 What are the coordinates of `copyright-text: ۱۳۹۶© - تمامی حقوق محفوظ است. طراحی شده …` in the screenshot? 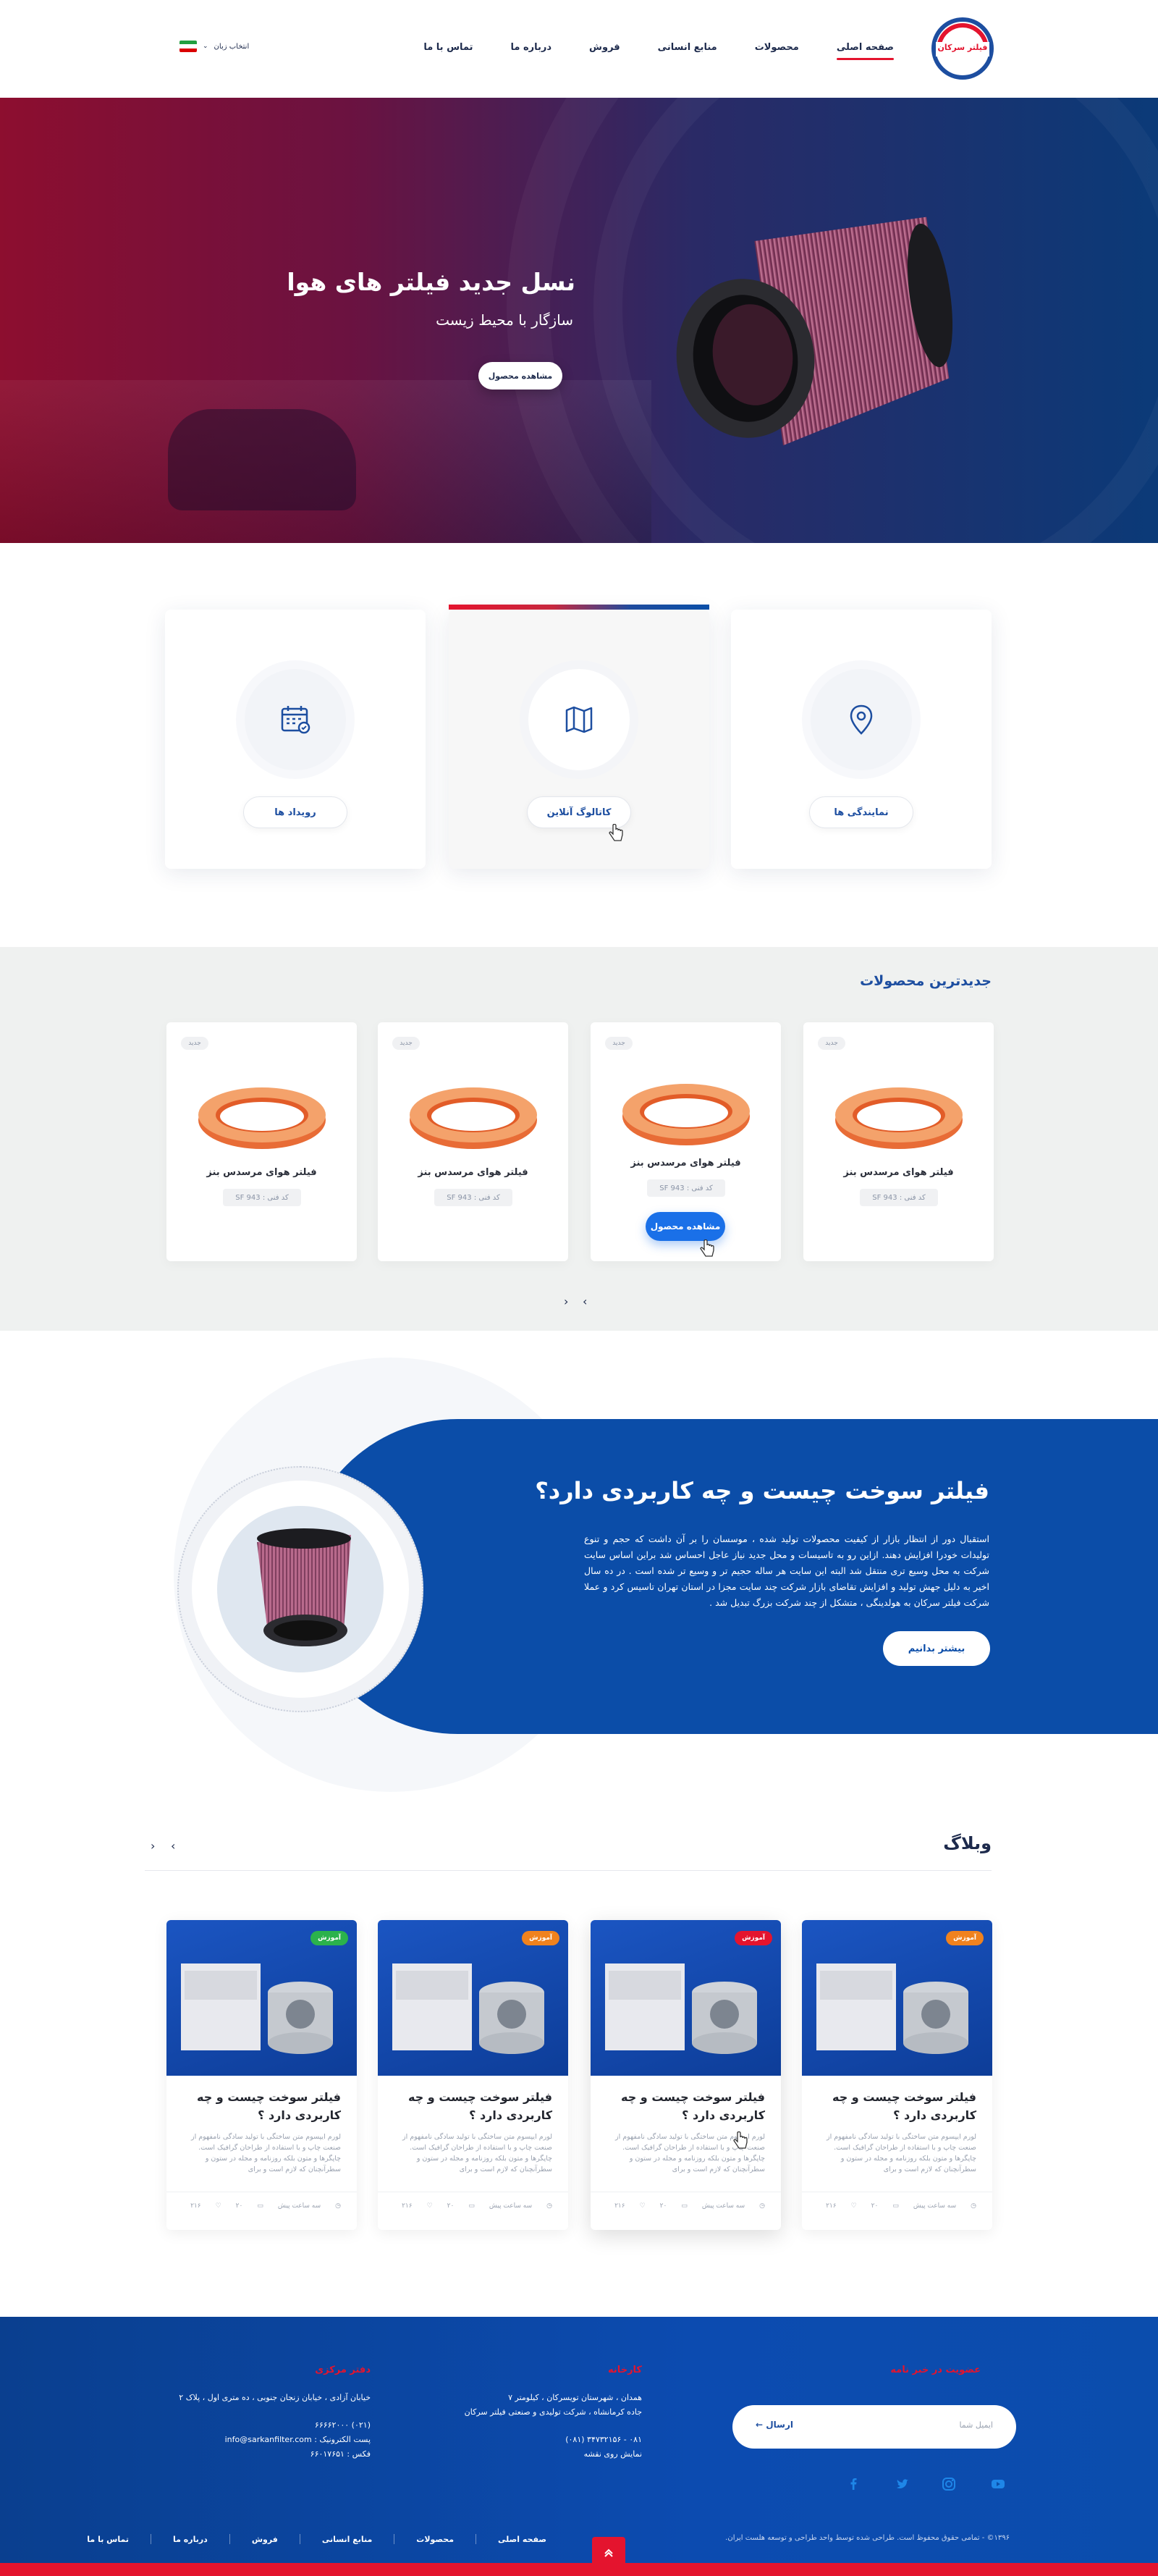 It's located at (867, 2538).